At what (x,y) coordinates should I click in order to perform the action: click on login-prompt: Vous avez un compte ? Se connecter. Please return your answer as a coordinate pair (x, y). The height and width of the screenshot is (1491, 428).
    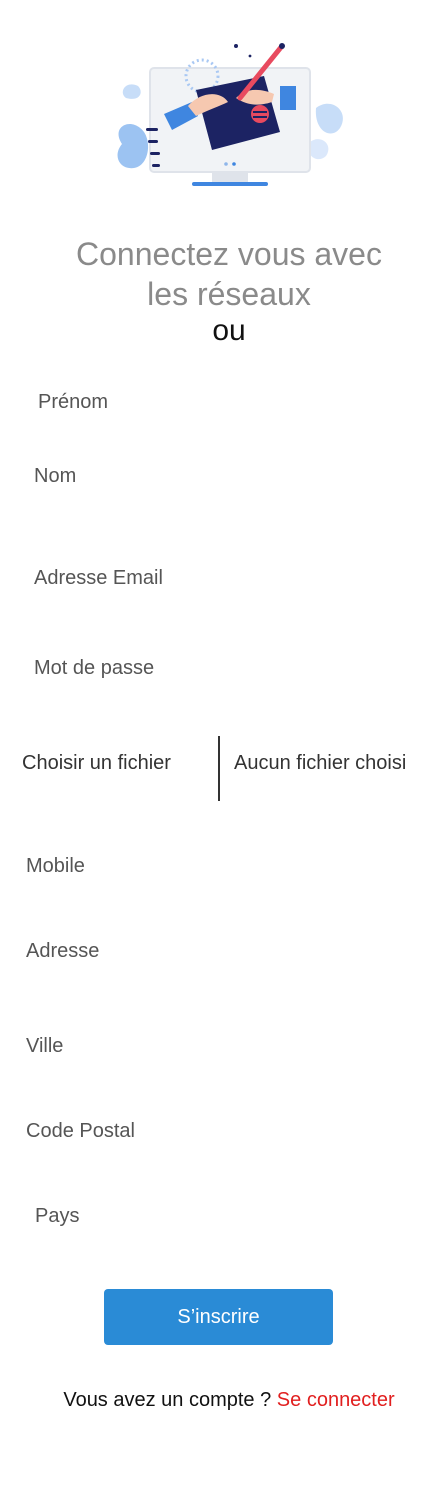
    Looking at the image, I should click on (214, 1400).